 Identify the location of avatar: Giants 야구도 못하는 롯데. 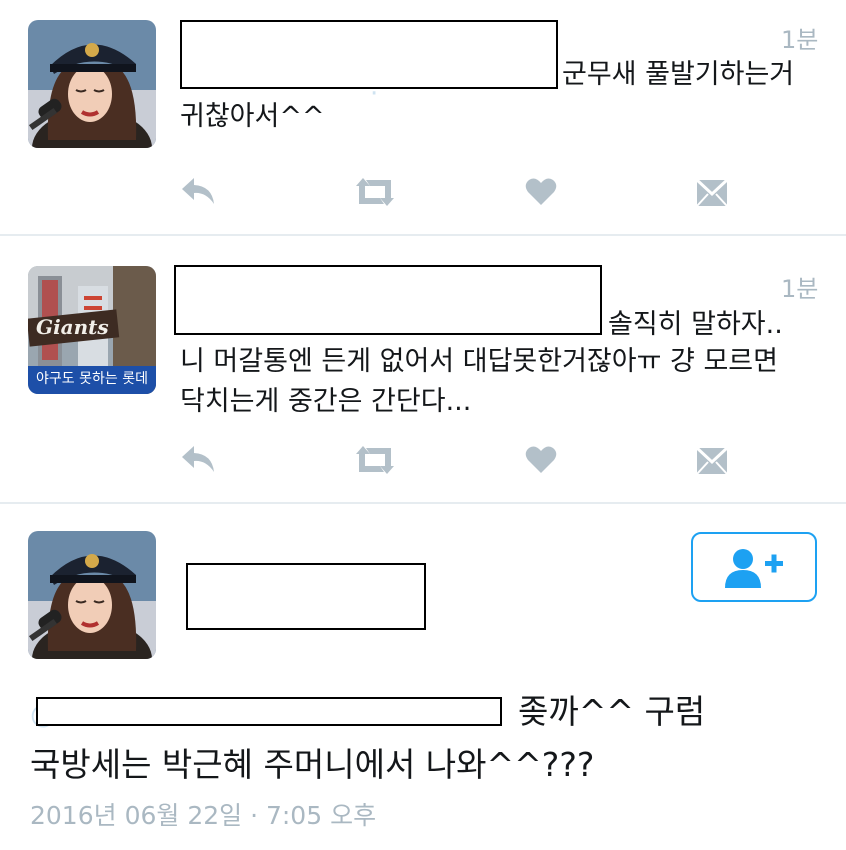
(92, 330).